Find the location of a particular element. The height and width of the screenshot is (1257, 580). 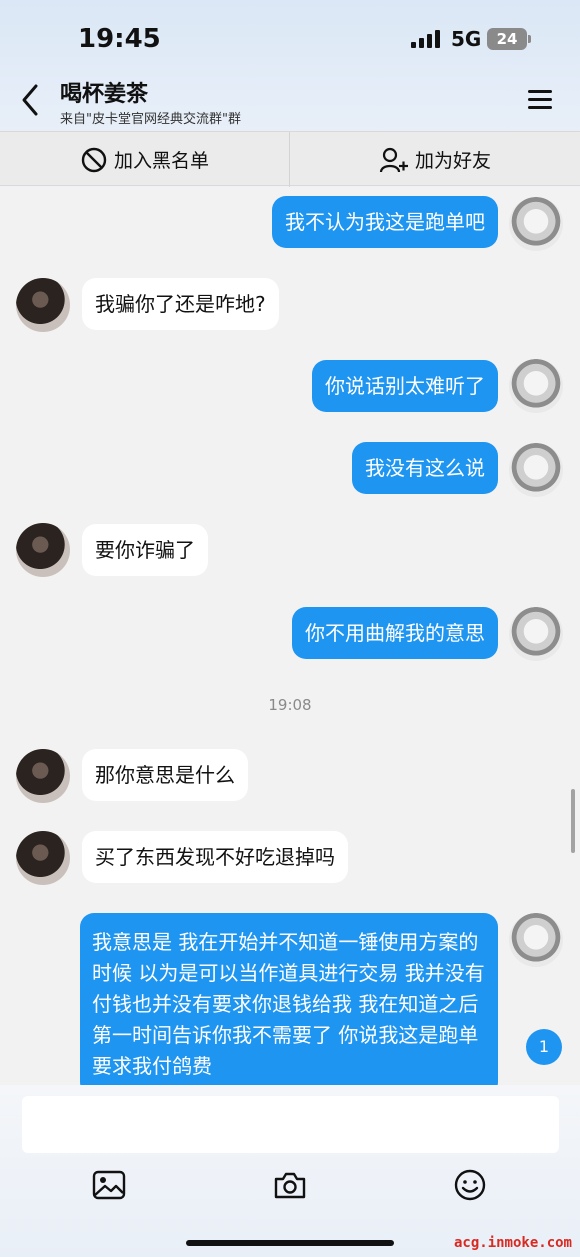

emoji-icon is located at coordinates (470, 1185).